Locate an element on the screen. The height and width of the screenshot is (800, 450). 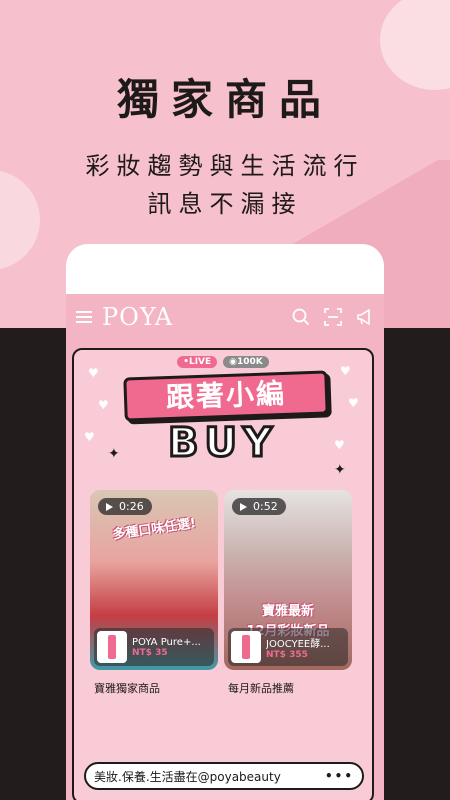
live-badge: •LIVE is located at coordinates (197, 362).